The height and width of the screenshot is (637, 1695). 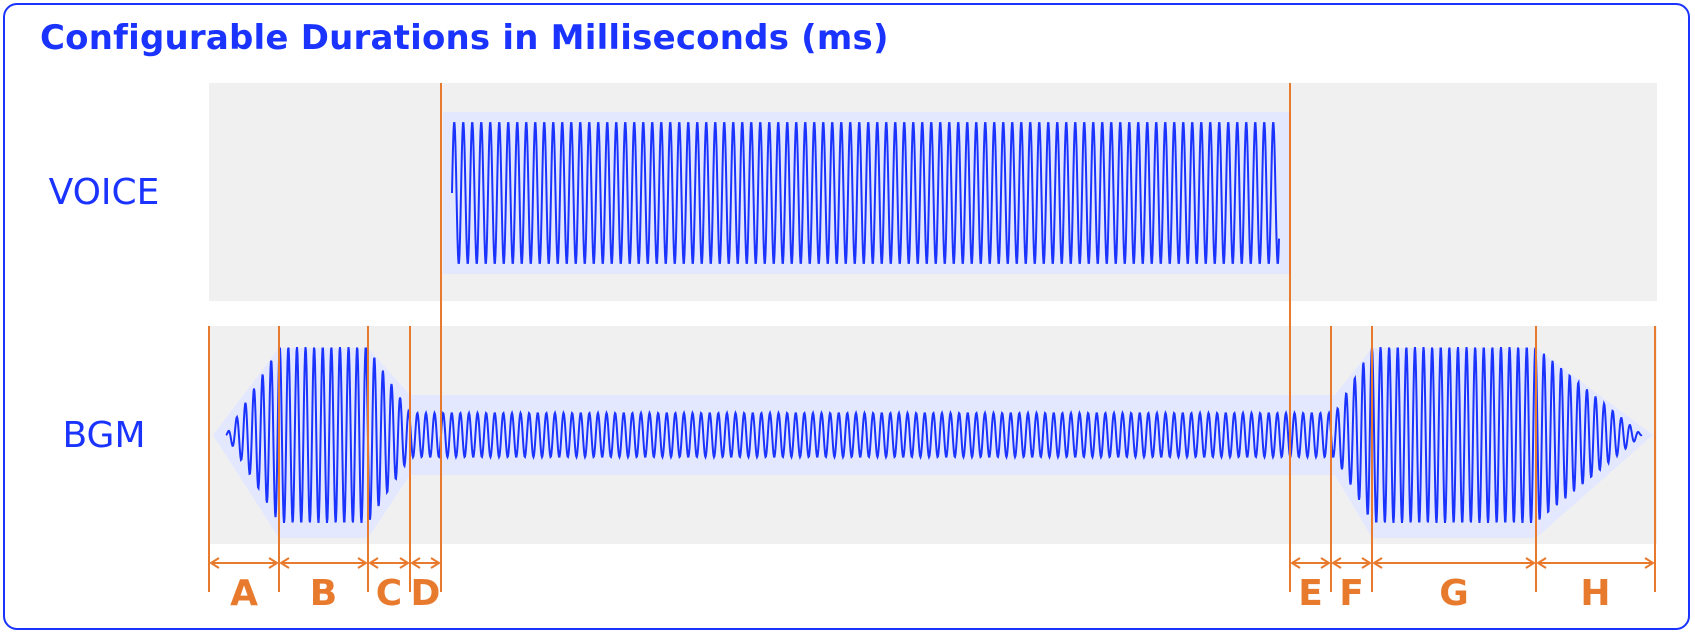 What do you see at coordinates (426, 593) in the screenshot?
I see `segment-label-d: D` at bounding box center [426, 593].